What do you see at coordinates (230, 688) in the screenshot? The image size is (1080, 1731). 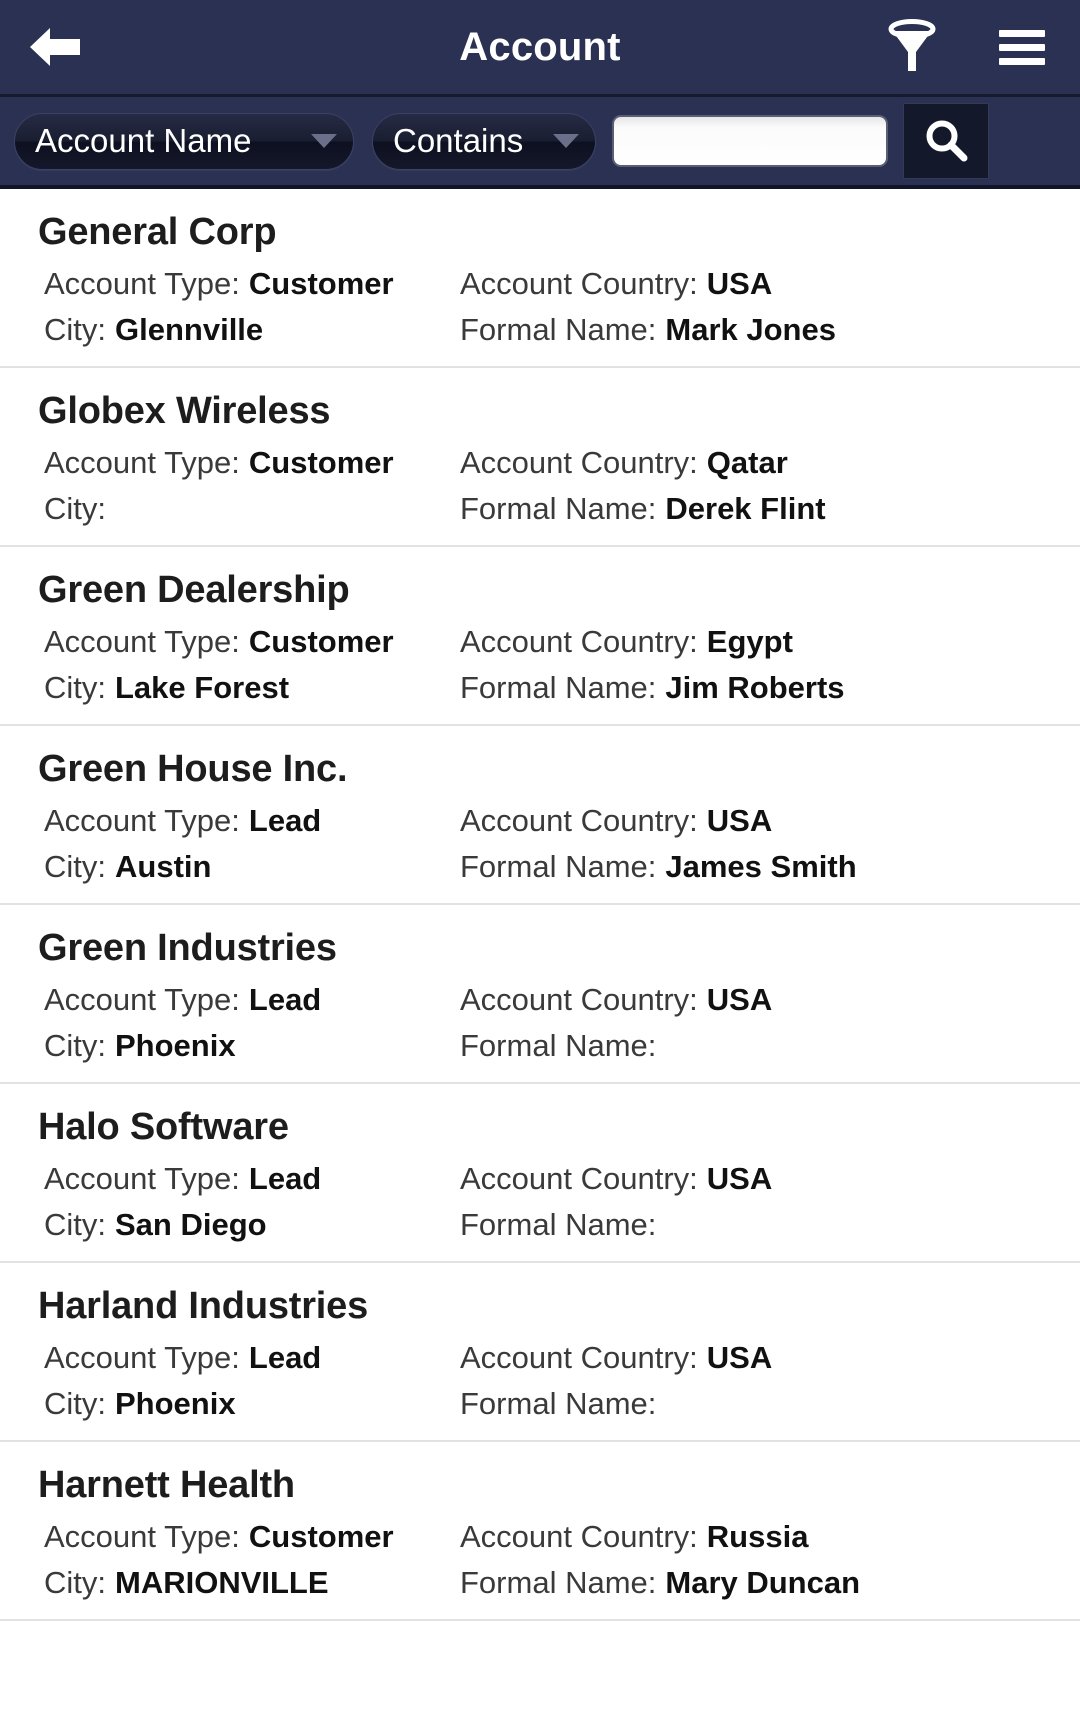 I see `city-label-cell: City: Lake Forest` at bounding box center [230, 688].